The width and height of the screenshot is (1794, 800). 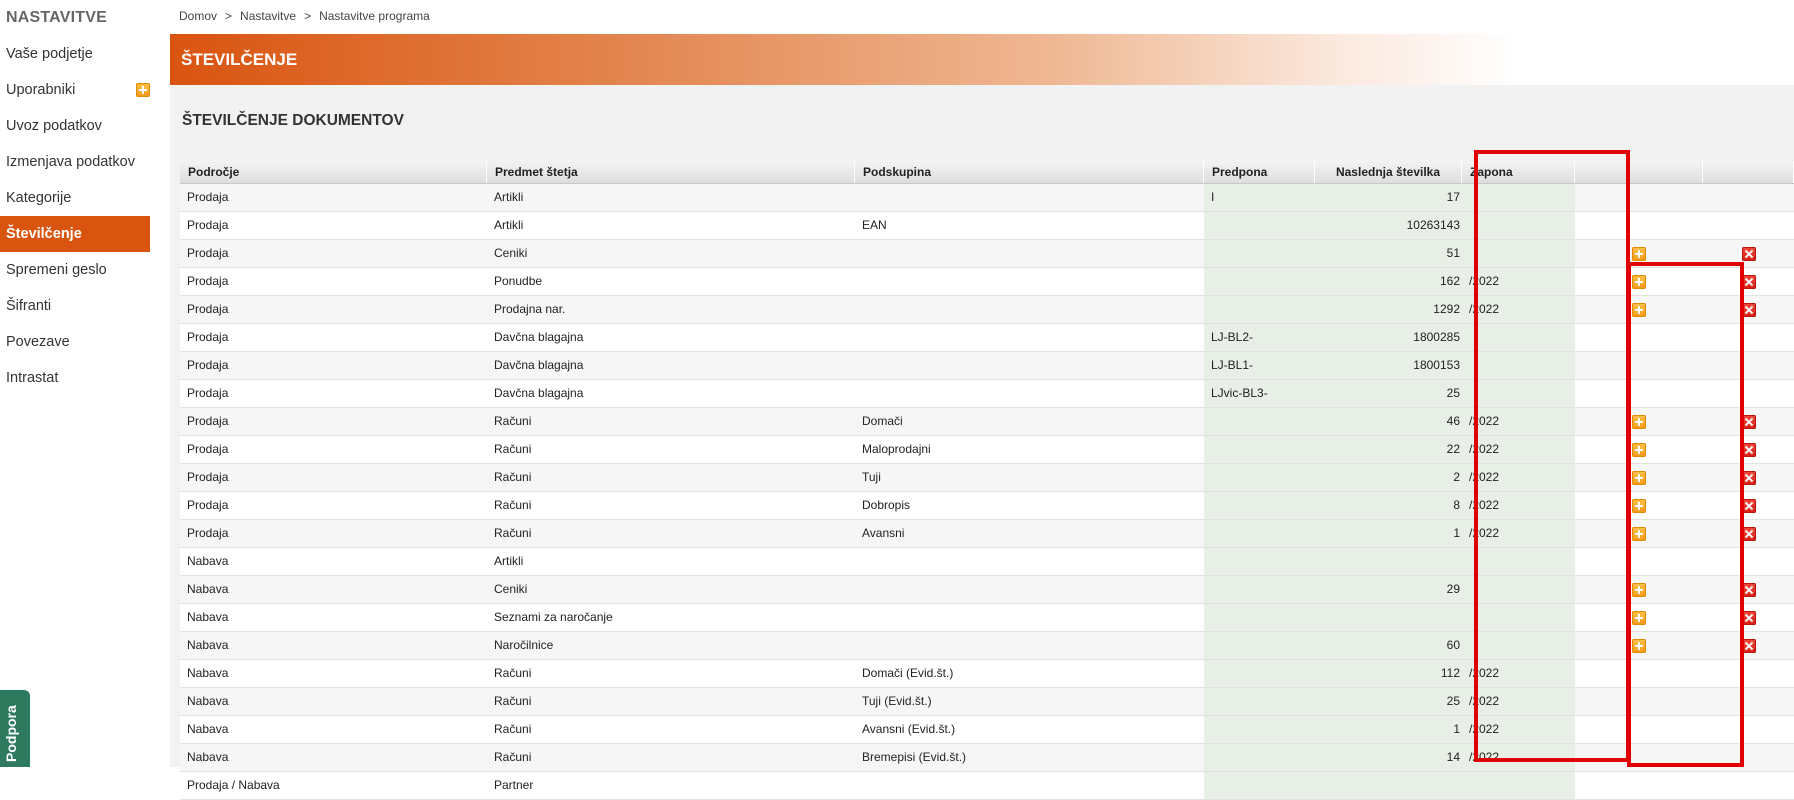 I want to click on next-number-cell: 1800153, so click(x=1388, y=365).